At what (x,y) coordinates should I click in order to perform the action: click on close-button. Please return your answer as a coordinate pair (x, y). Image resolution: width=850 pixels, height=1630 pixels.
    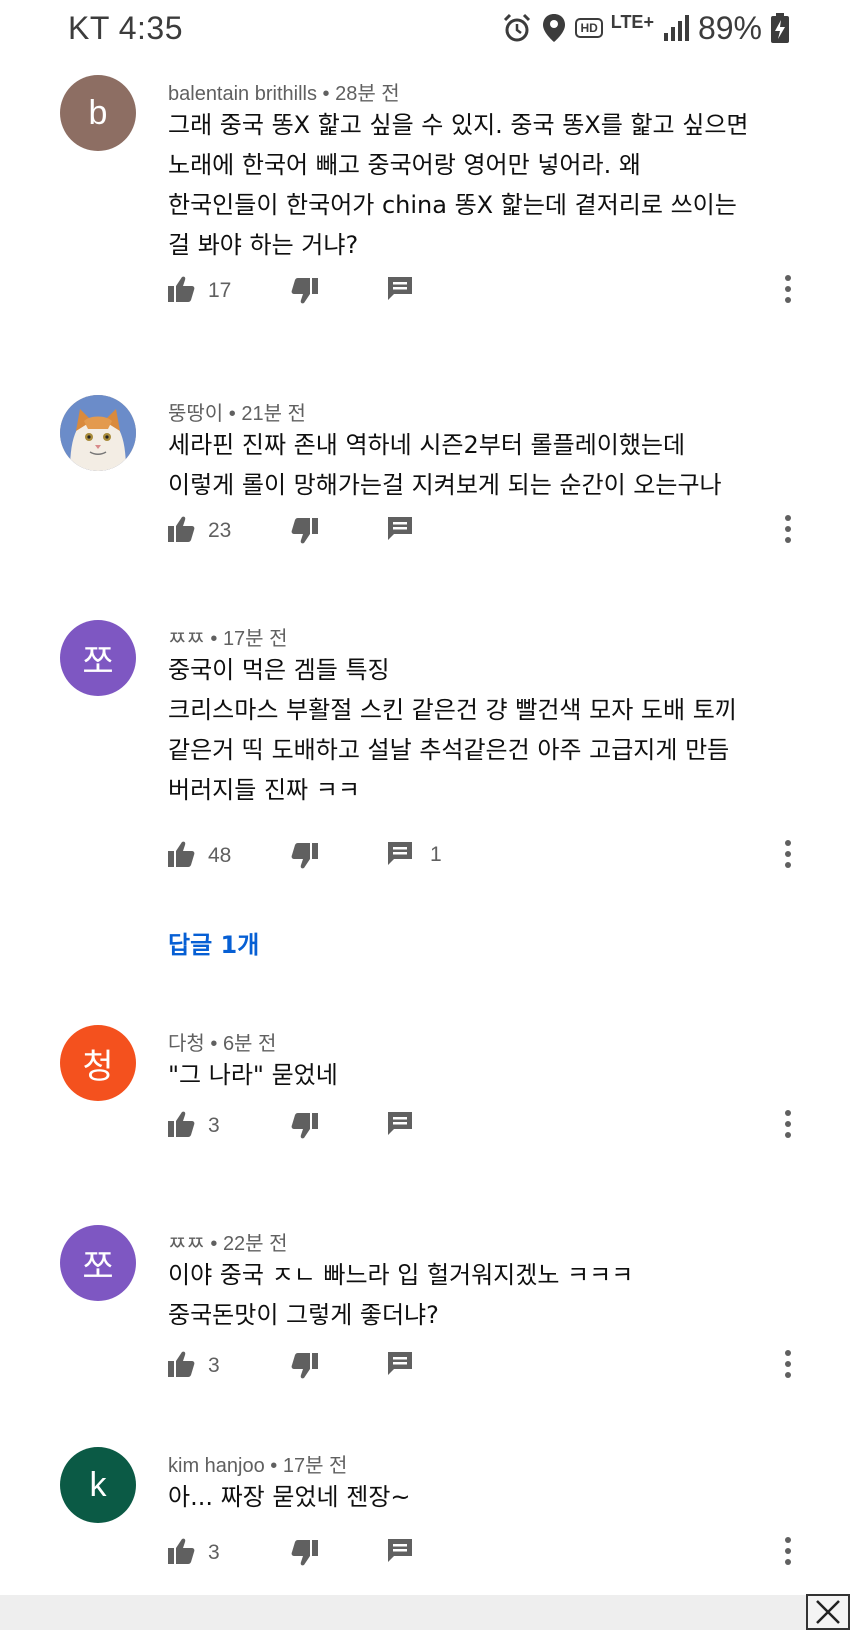
    Looking at the image, I should click on (828, 1612).